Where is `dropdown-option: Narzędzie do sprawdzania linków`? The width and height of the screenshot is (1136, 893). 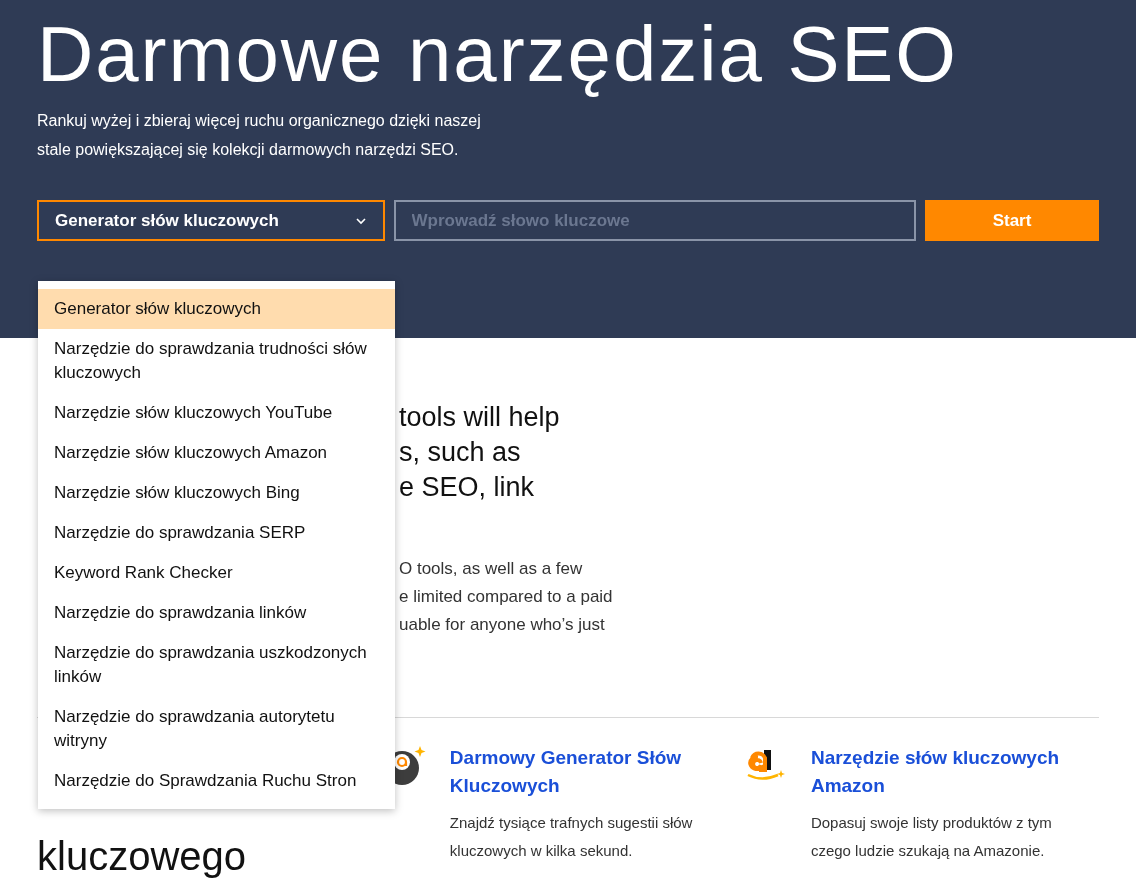
dropdown-option: Narzędzie do sprawdzania linków is located at coordinates (216, 613).